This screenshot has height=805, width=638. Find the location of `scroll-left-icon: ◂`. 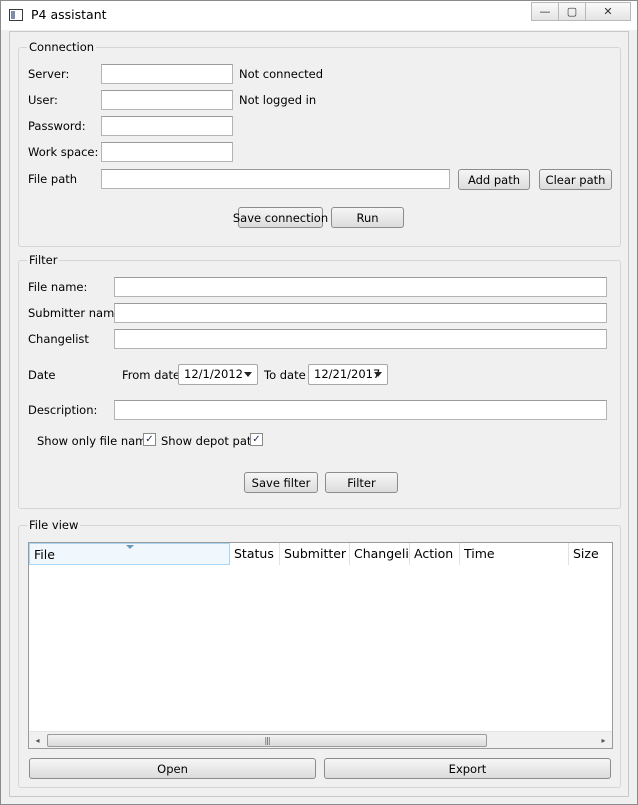

scroll-left-icon: ◂ is located at coordinates (37, 740).